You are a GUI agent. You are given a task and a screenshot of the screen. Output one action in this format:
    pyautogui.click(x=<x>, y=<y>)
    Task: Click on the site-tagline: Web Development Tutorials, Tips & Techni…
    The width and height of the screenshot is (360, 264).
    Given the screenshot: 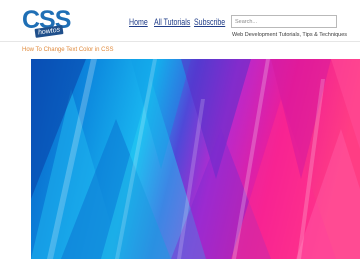 What is the action you would take?
    pyautogui.click(x=290, y=35)
    